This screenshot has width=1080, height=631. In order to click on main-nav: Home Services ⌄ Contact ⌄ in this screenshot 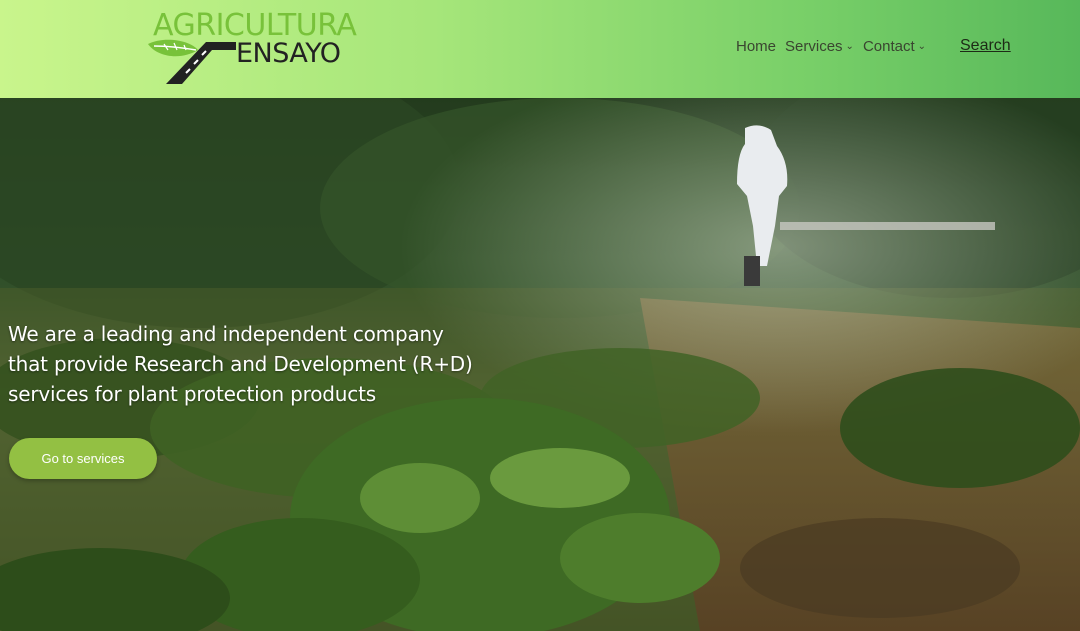, I will do `click(835, 46)`.